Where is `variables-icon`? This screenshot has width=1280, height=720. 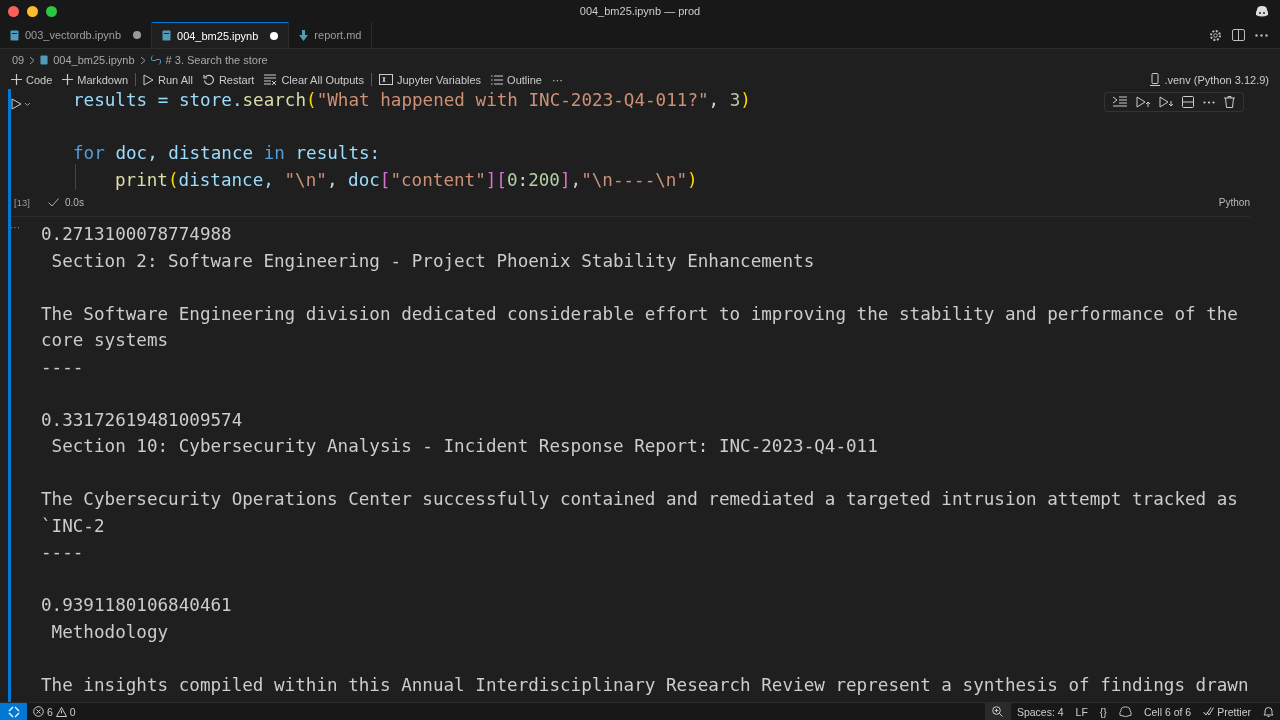 variables-icon is located at coordinates (385, 79).